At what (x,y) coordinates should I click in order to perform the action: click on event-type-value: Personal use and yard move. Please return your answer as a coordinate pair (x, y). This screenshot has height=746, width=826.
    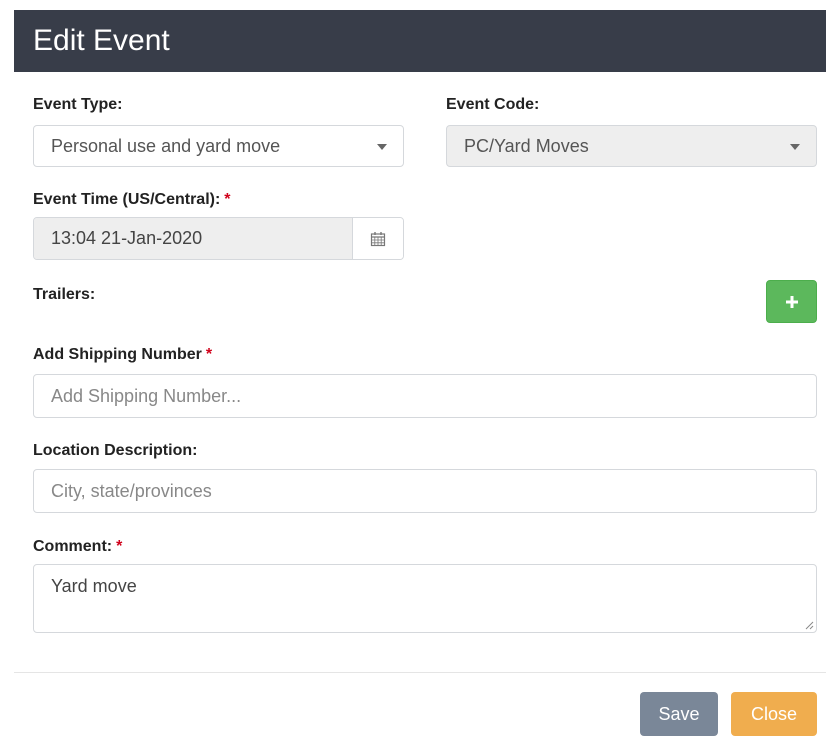
    Looking at the image, I should click on (166, 146).